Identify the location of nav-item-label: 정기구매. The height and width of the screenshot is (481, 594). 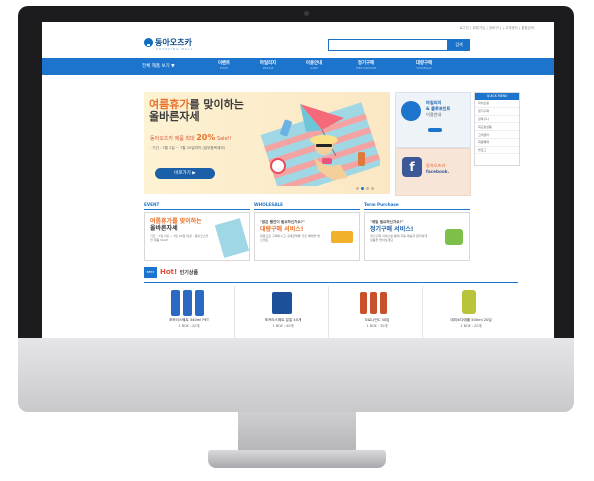
(366, 63).